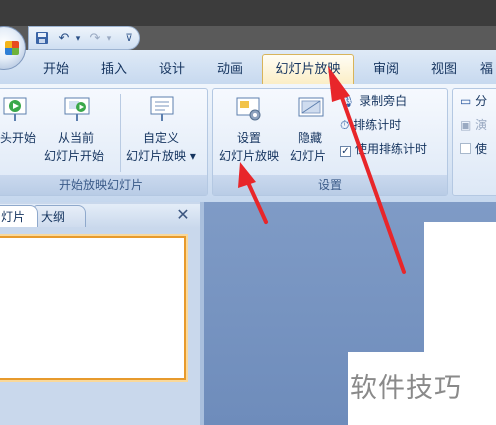  What do you see at coordinates (345, 151) in the screenshot?
I see `use-rehearsed-timings-checkbox: ✓` at bounding box center [345, 151].